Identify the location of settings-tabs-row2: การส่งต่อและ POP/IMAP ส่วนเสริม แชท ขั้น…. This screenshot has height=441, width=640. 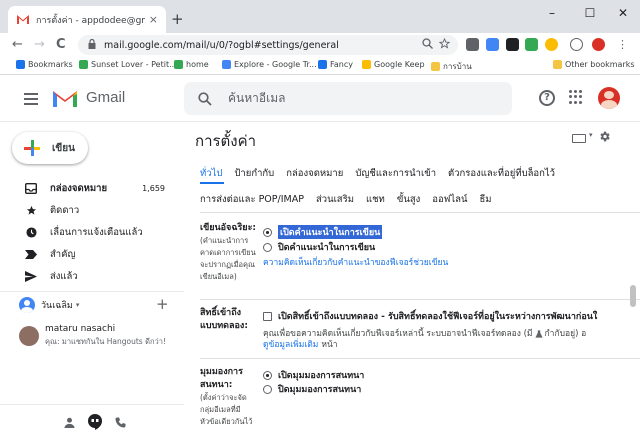
(338, 199).